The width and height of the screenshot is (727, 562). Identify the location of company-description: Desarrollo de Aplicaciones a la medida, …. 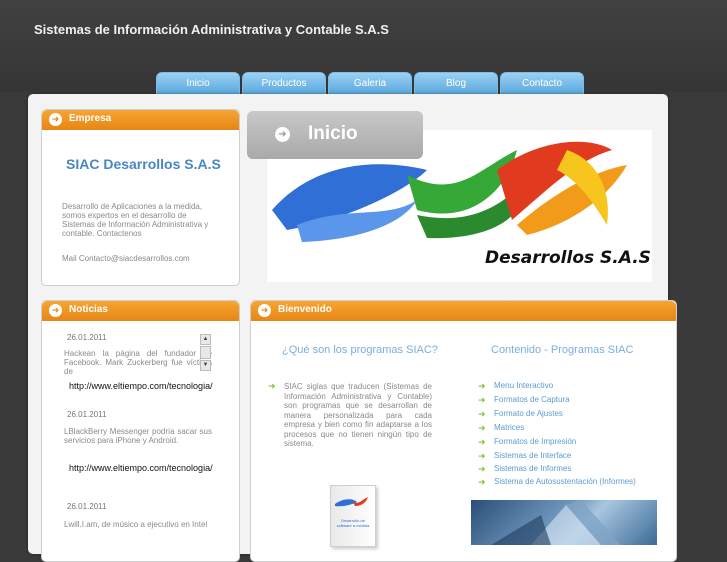
(135, 220).